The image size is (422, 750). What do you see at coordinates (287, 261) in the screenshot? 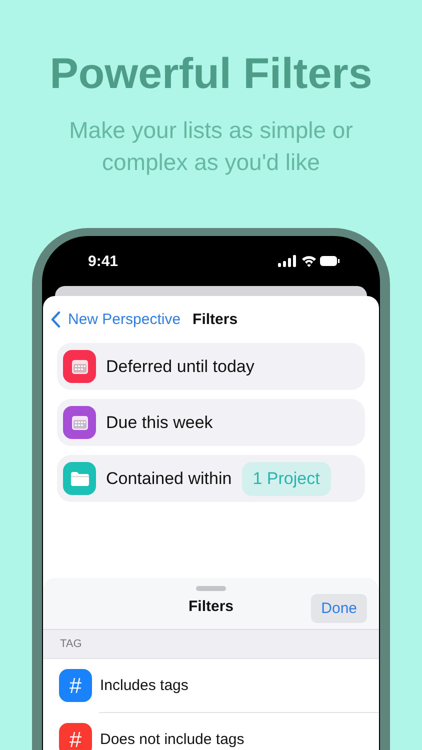
I see `signal-icon` at bounding box center [287, 261].